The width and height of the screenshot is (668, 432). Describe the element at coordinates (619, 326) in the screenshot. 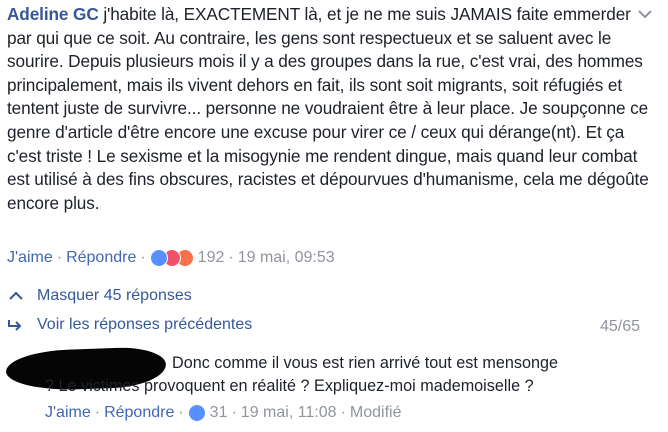

I see `replies-pager: 45/65` at that location.